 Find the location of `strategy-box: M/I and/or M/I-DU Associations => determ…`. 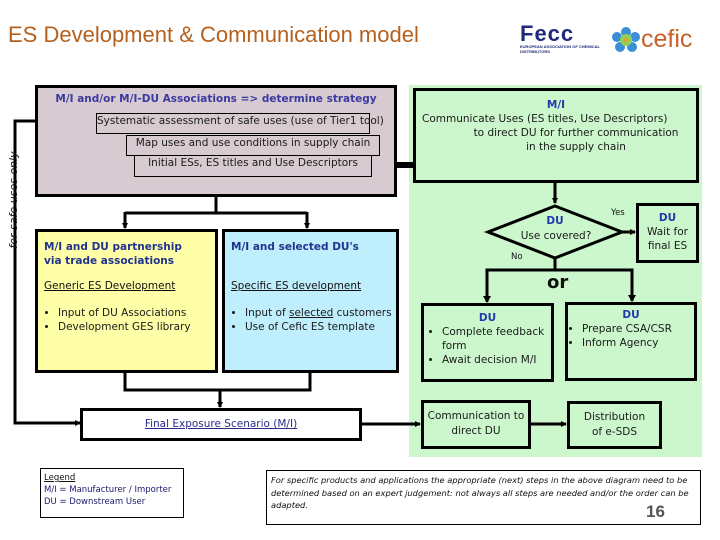

strategy-box: M/I and/or M/I-DU Associations => determ… is located at coordinates (216, 141).